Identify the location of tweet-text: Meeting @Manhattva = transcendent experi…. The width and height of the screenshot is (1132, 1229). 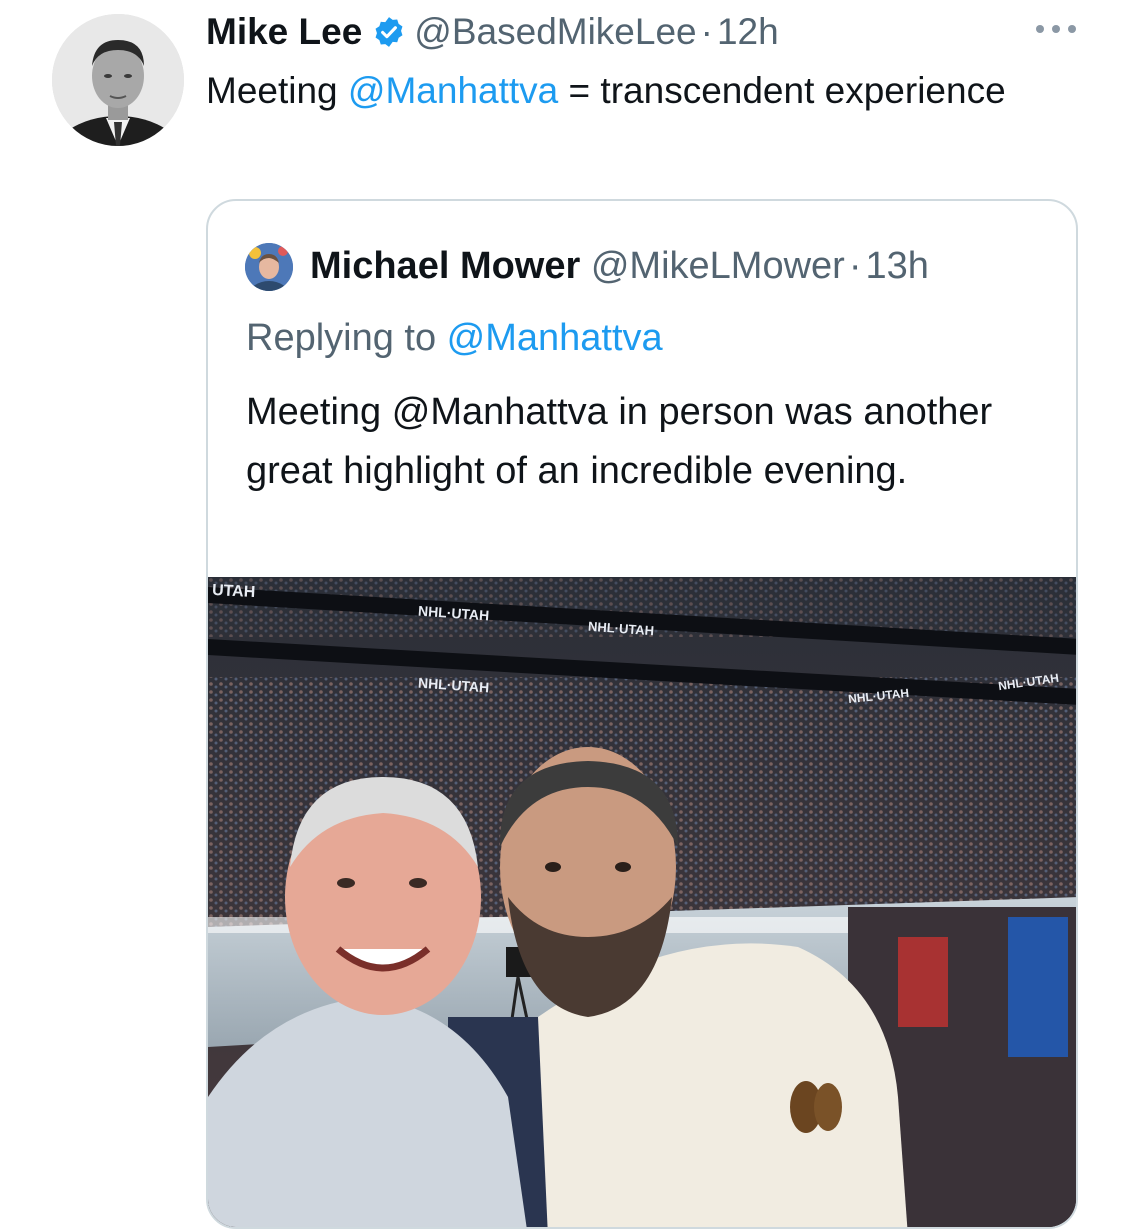
(646, 90).